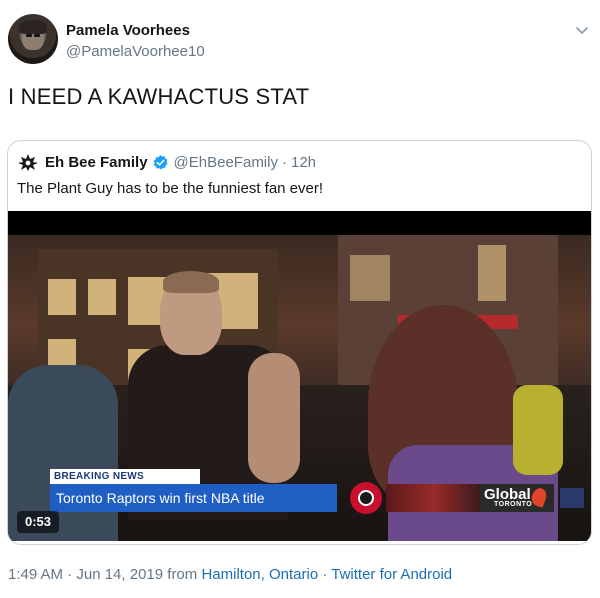 This screenshot has height=598, width=600. I want to click on verified-badge-icon, so click(160, 161).